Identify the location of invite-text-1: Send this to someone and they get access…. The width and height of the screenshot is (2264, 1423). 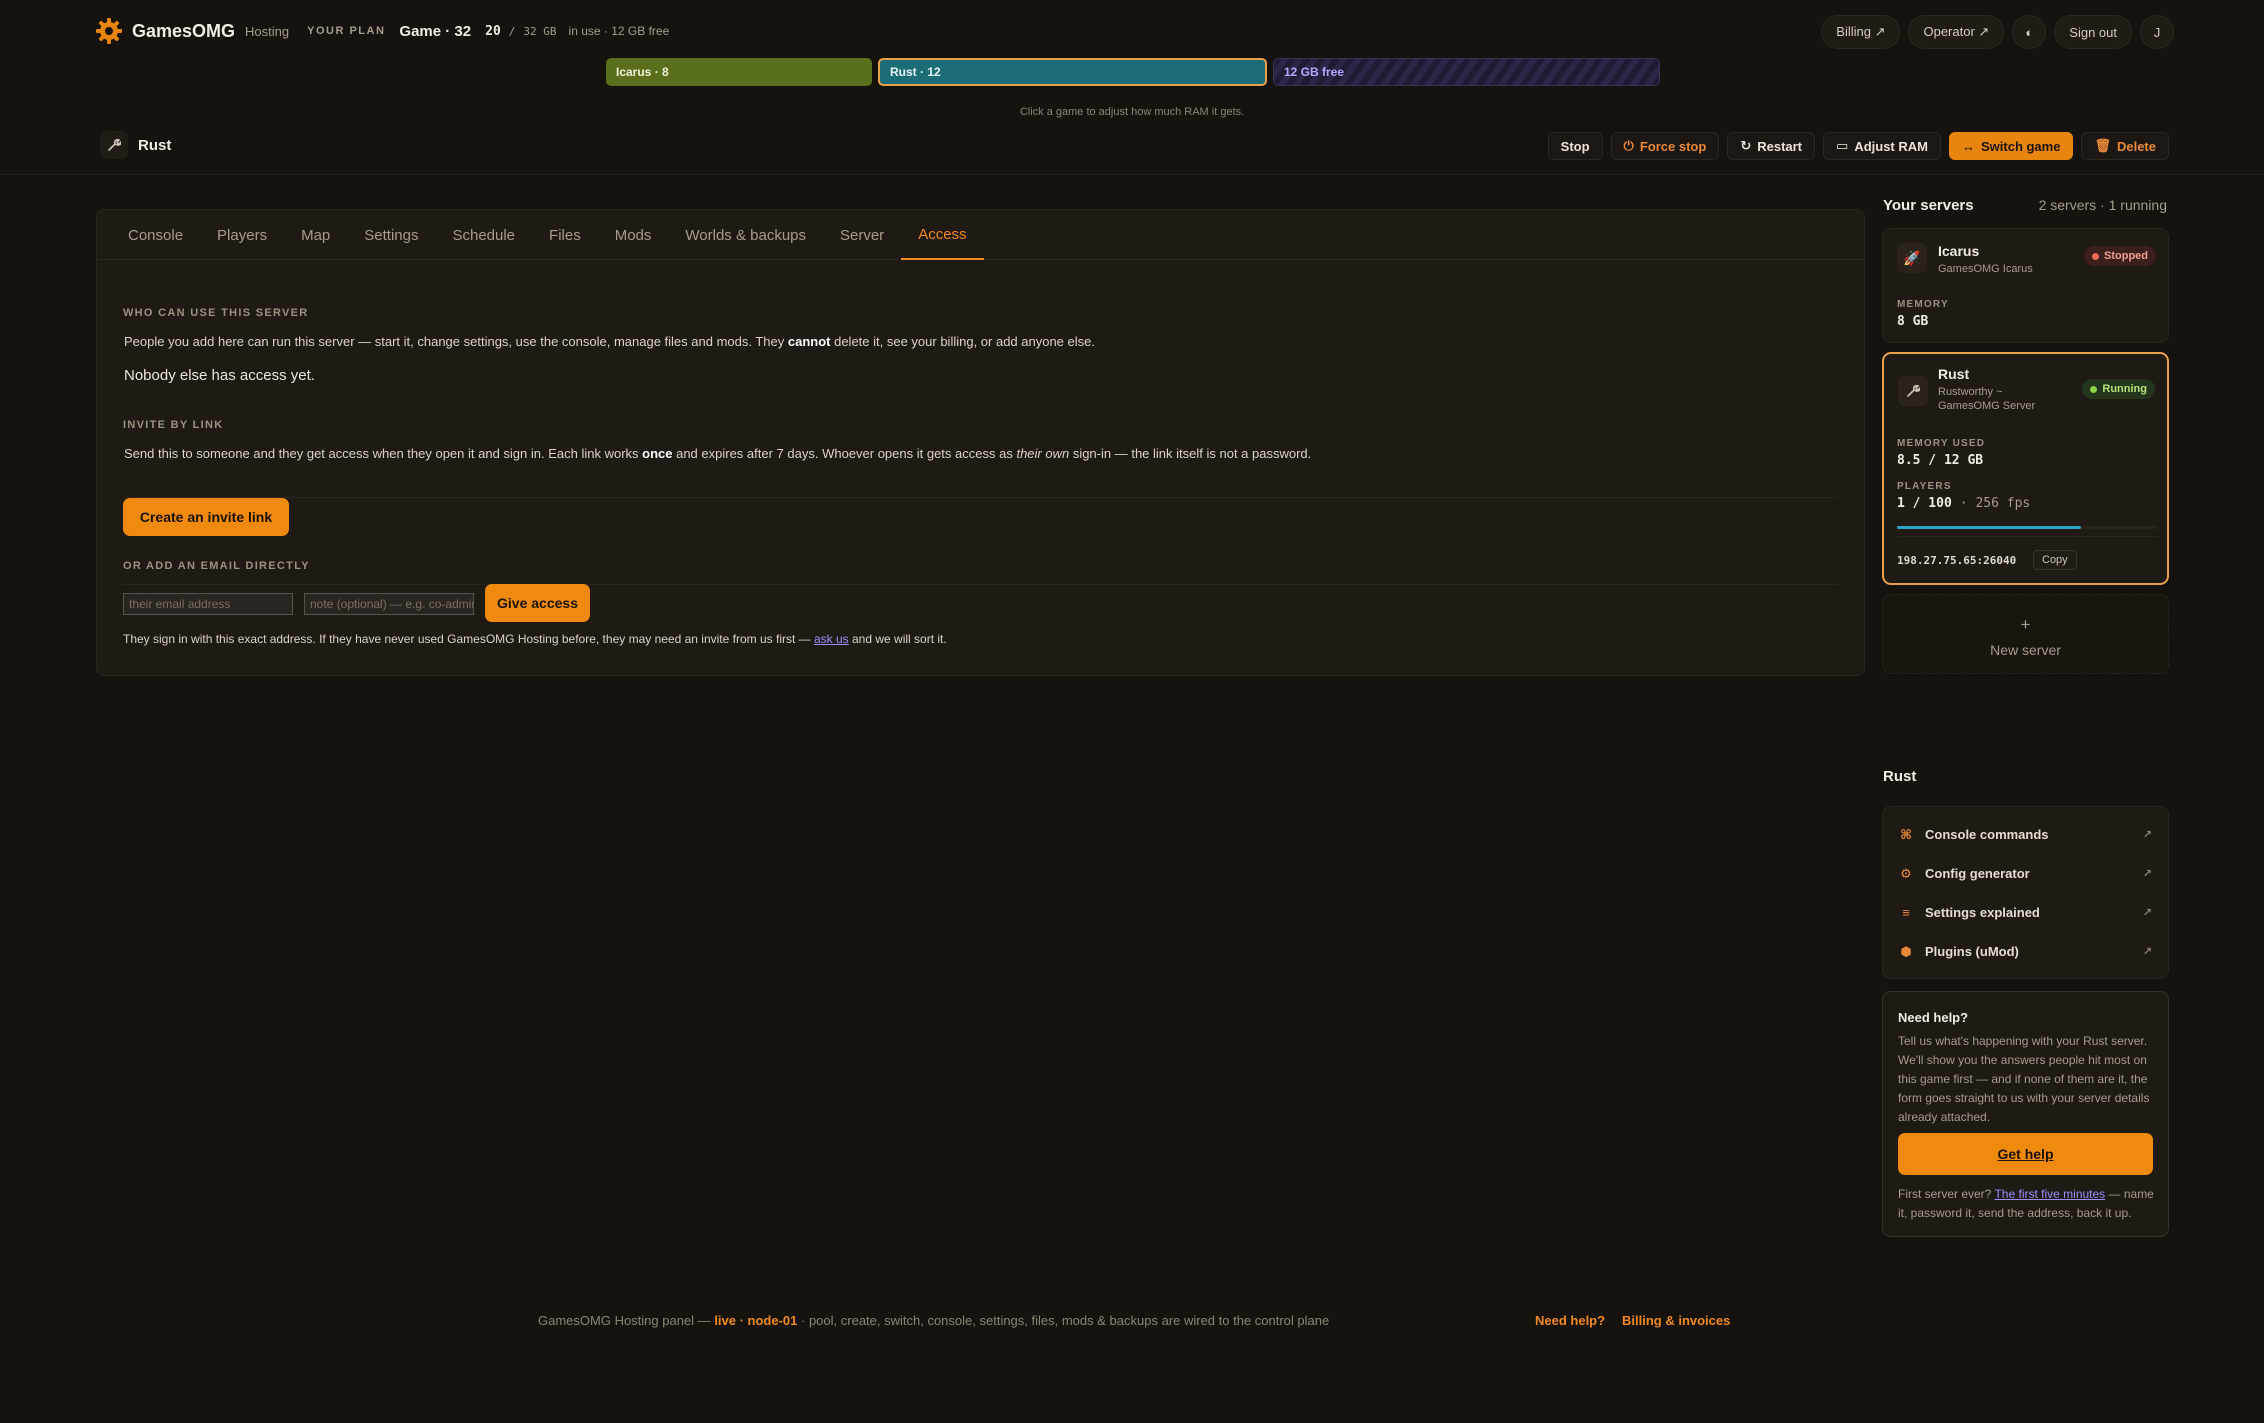
(383, 453).